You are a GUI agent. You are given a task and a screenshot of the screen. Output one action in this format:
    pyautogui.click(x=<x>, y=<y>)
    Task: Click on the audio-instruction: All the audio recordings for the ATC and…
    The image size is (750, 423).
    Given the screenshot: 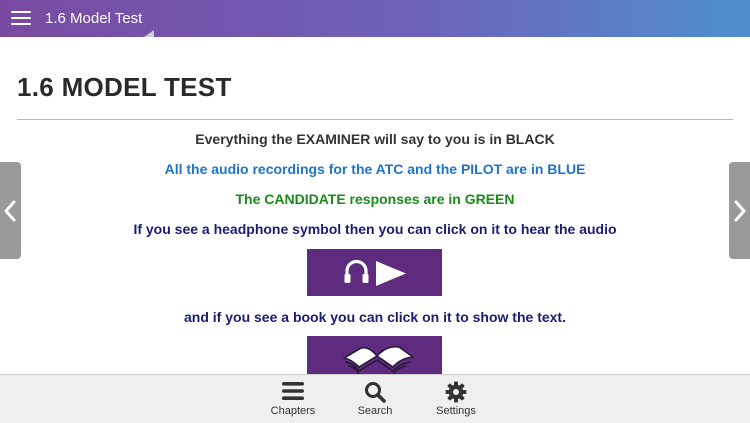 What is the action you would take?
    pyautogui.click(x=375, y=169)
    